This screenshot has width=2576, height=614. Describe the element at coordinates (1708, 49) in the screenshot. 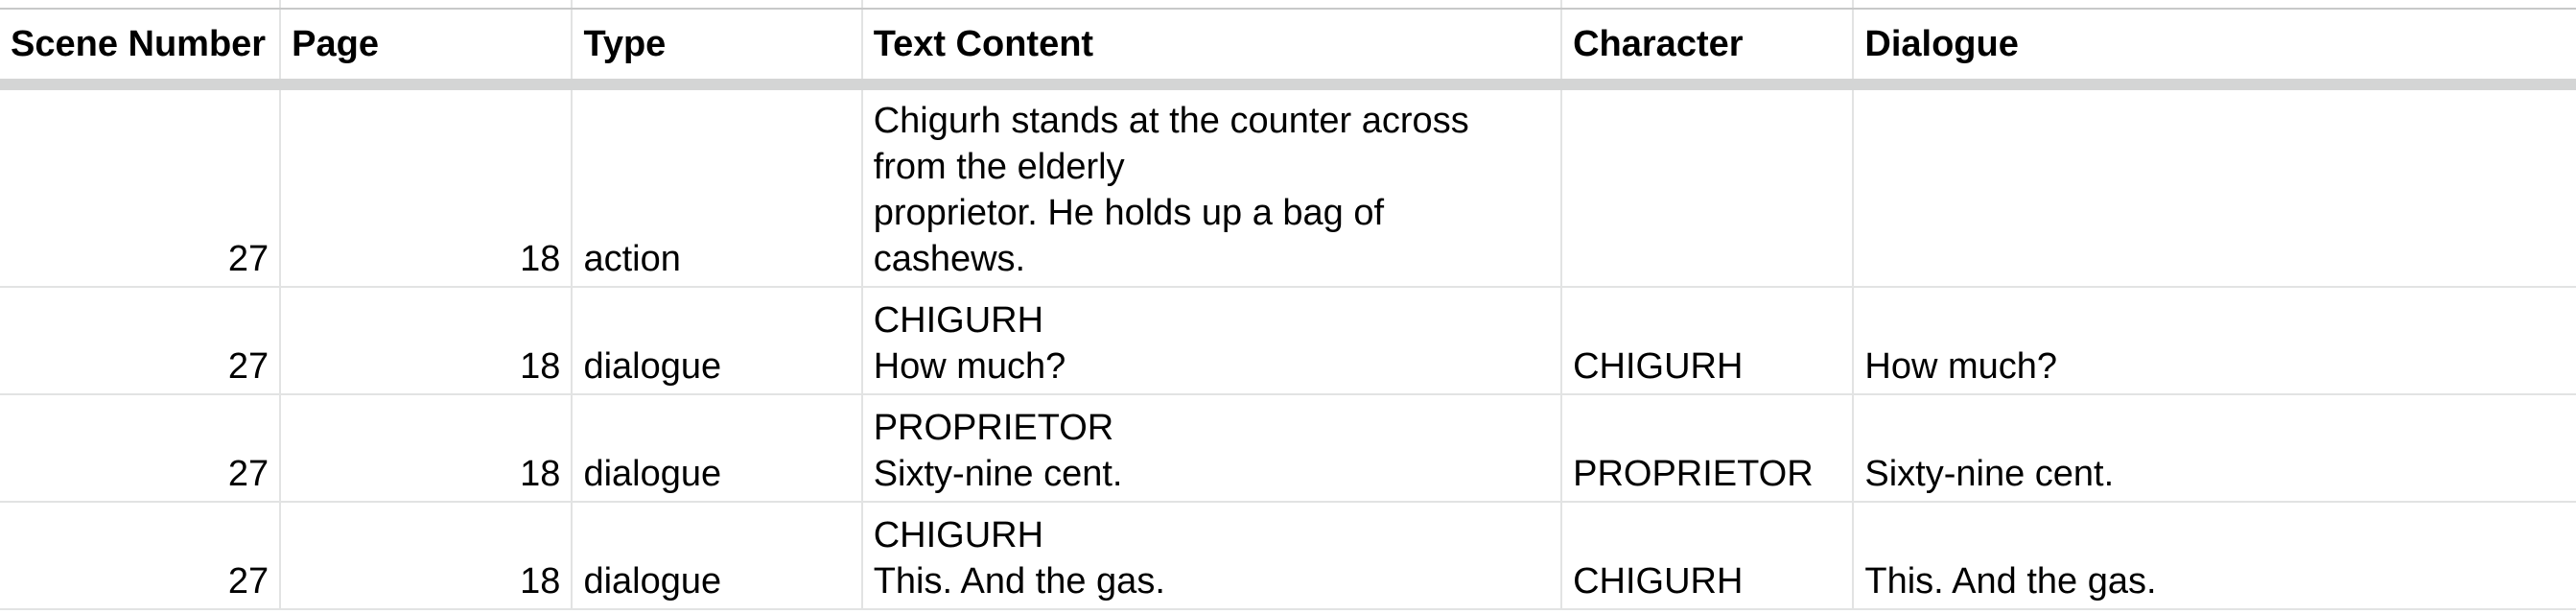

I see `header-cell-character: Character` at that location.